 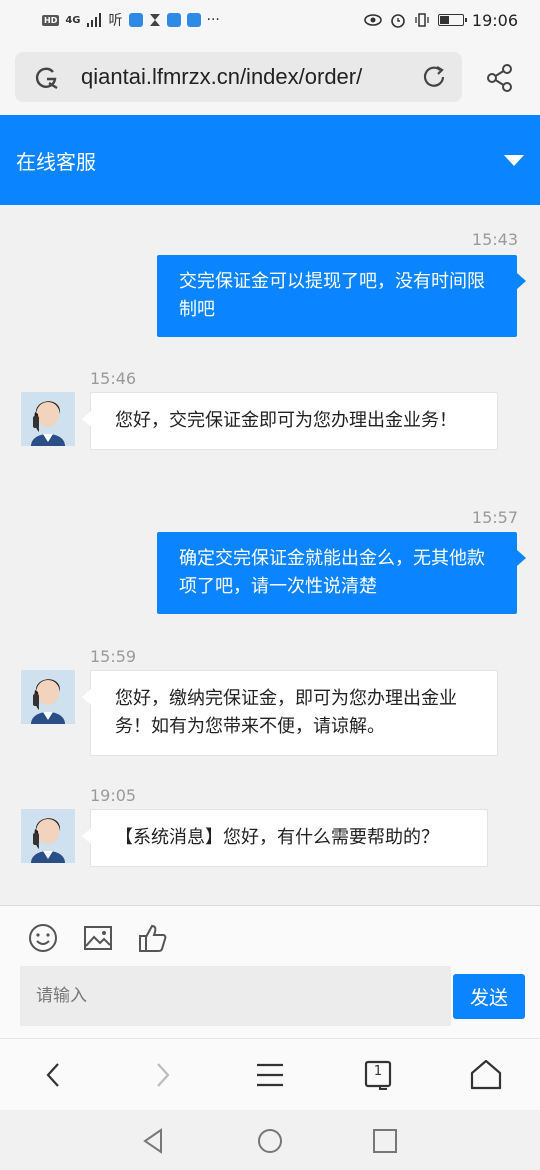 What do you see at coordinates (398, 21) in the screenshot?
I see `alarm-icon` at bounding box center [398, 21].